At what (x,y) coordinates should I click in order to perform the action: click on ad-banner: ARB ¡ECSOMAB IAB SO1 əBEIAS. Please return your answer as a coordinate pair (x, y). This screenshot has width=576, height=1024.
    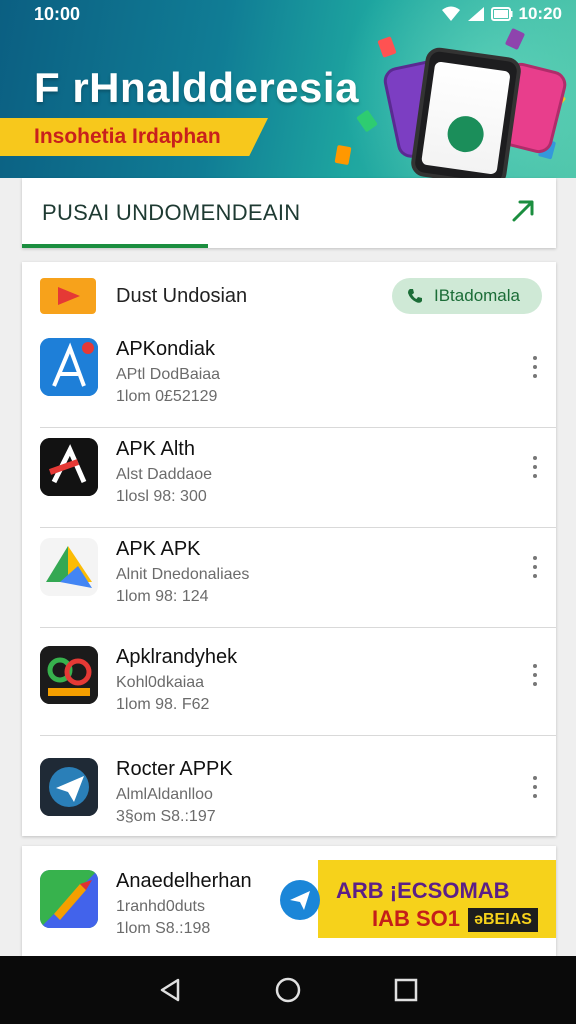
    Looking at the image, I should click on (412, 903).